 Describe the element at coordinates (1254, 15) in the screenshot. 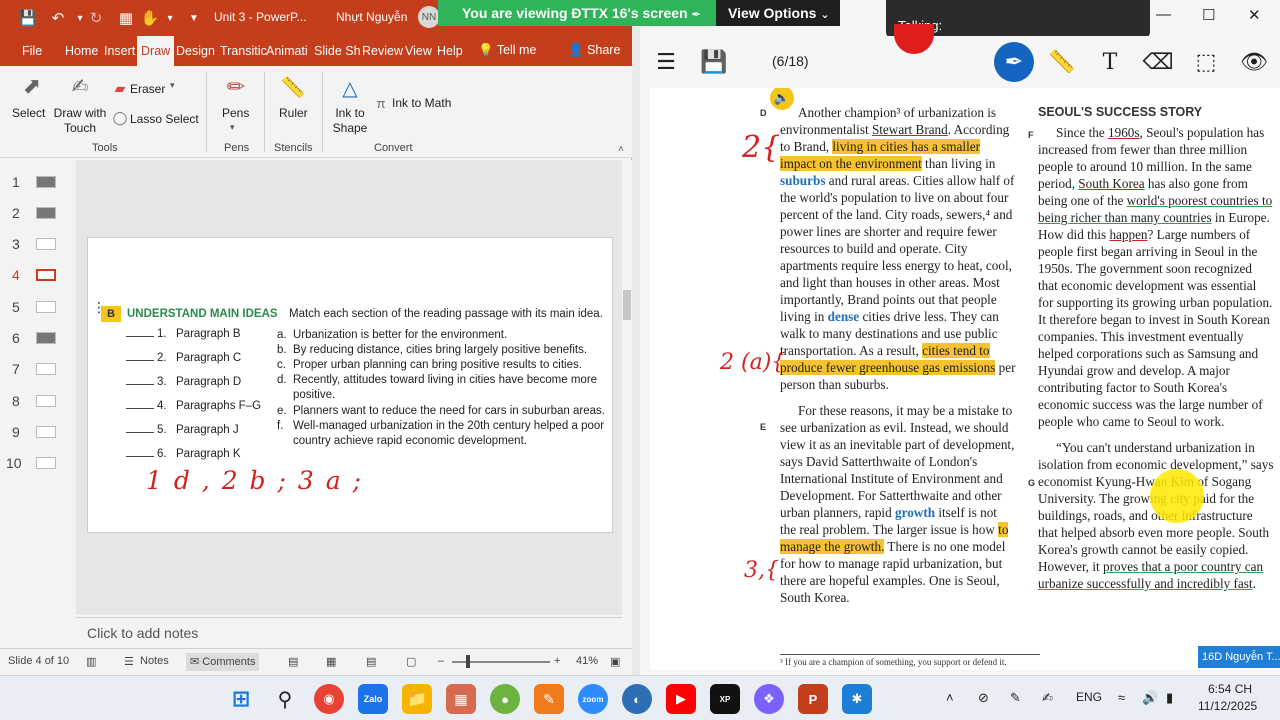

I see `close-button: ✕` at that location.